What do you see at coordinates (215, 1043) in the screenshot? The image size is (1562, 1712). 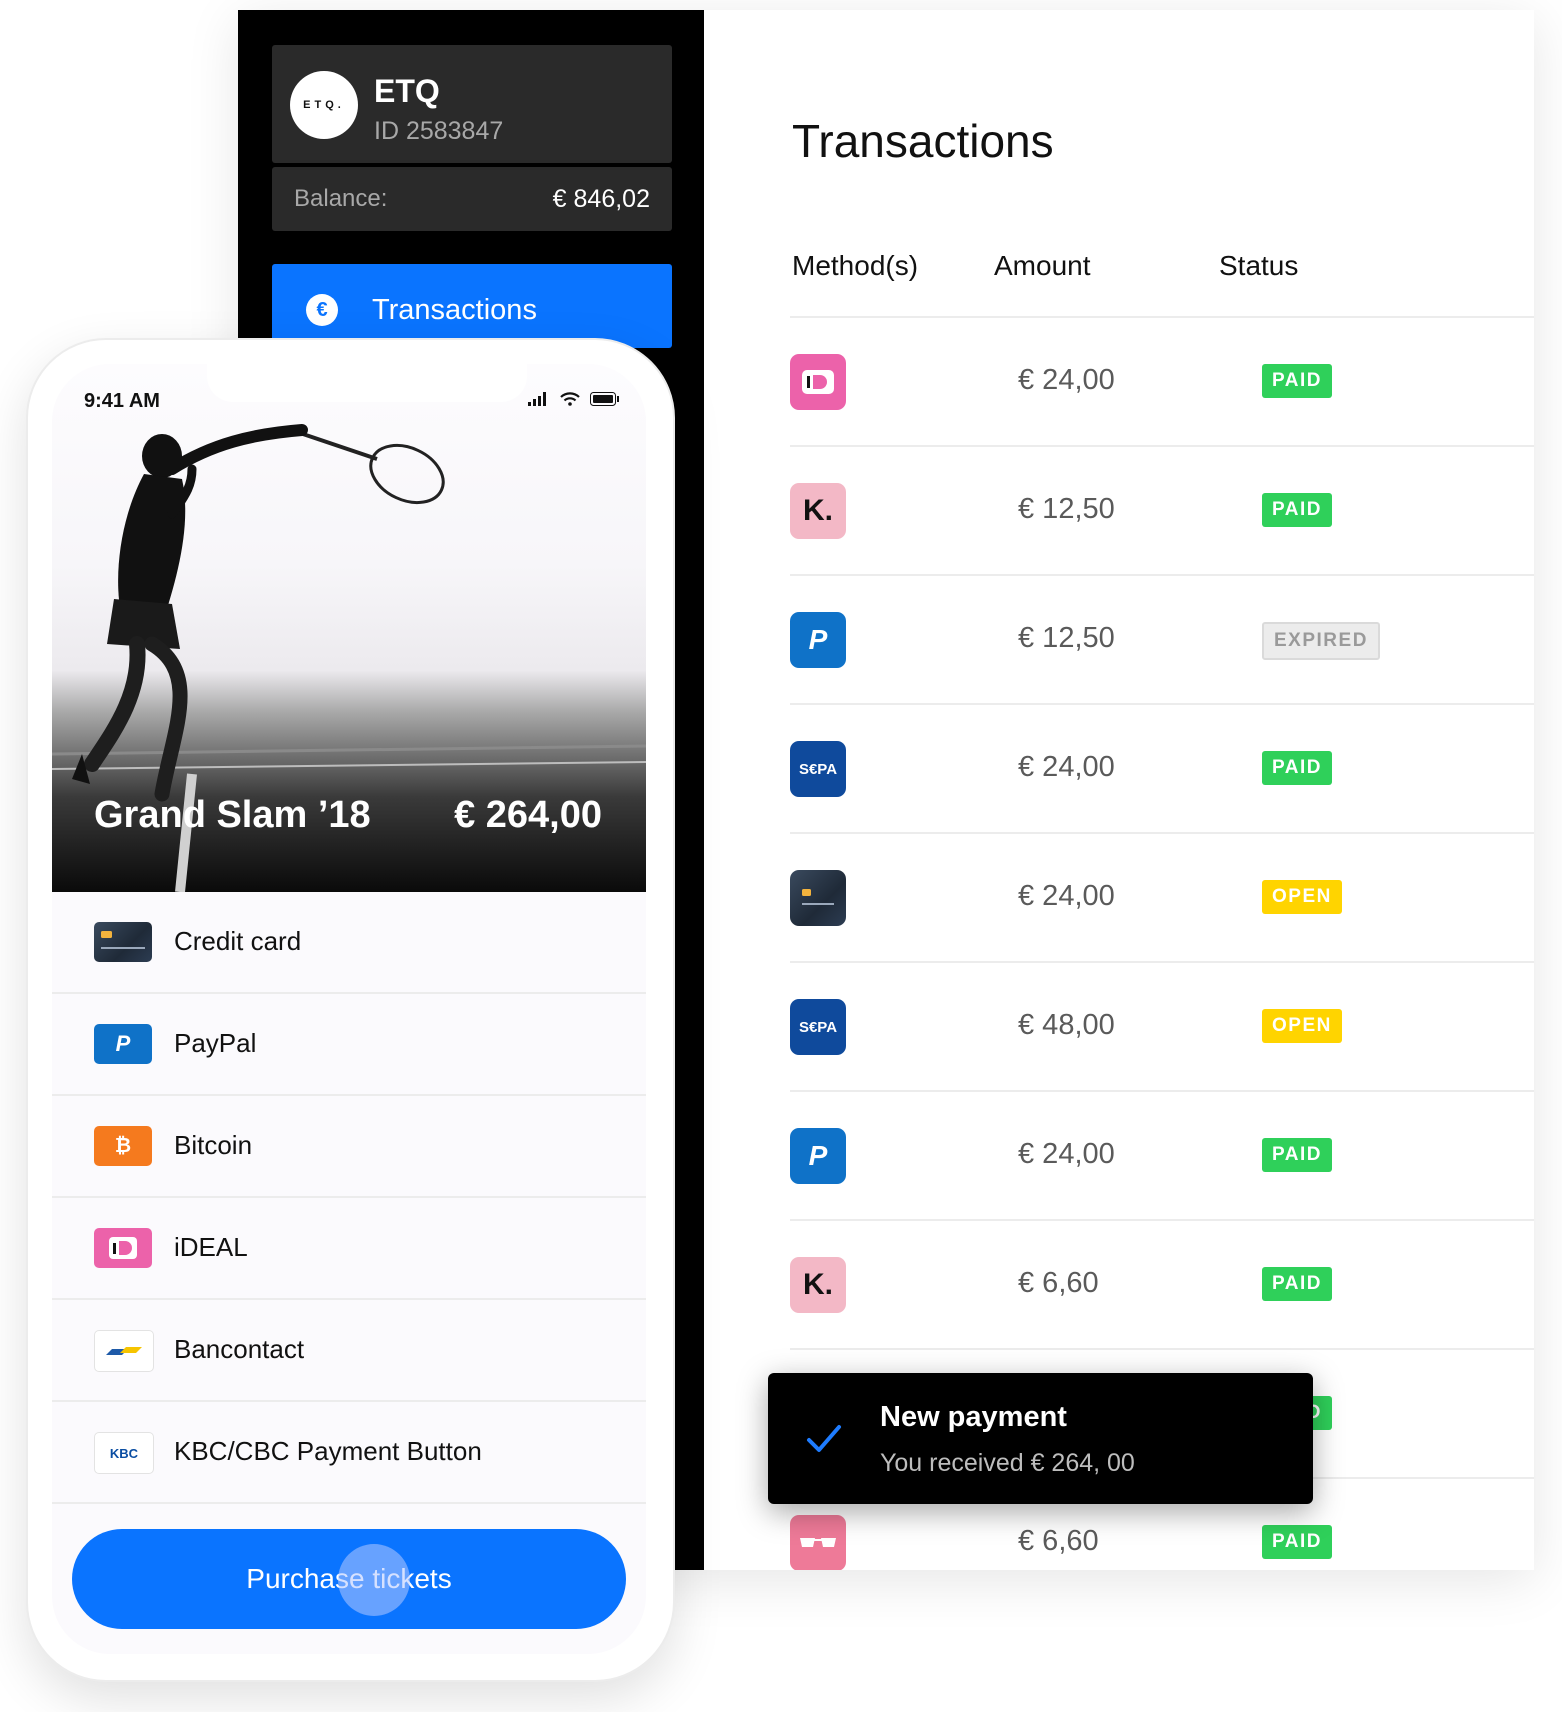 I see `method-label: PayPal` at bounding box center [215, 1043].